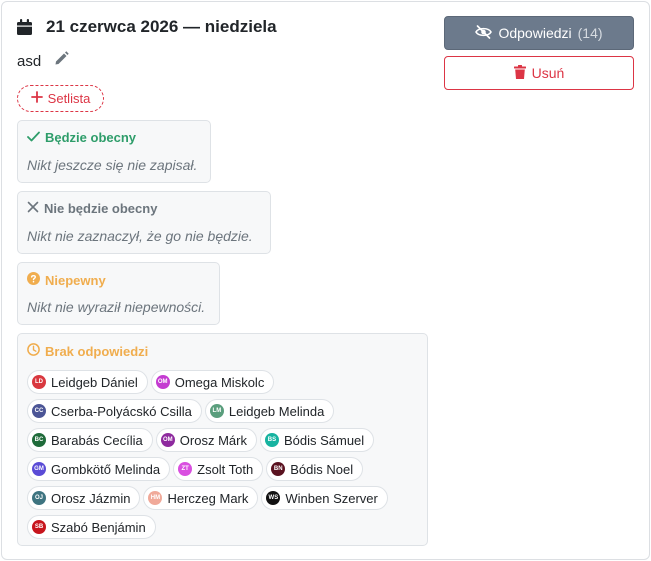  What do you see at coordinates (75, 280) in the screenshot?
I see `unsure-label: Niepewny` at bounding box center [75, 280].